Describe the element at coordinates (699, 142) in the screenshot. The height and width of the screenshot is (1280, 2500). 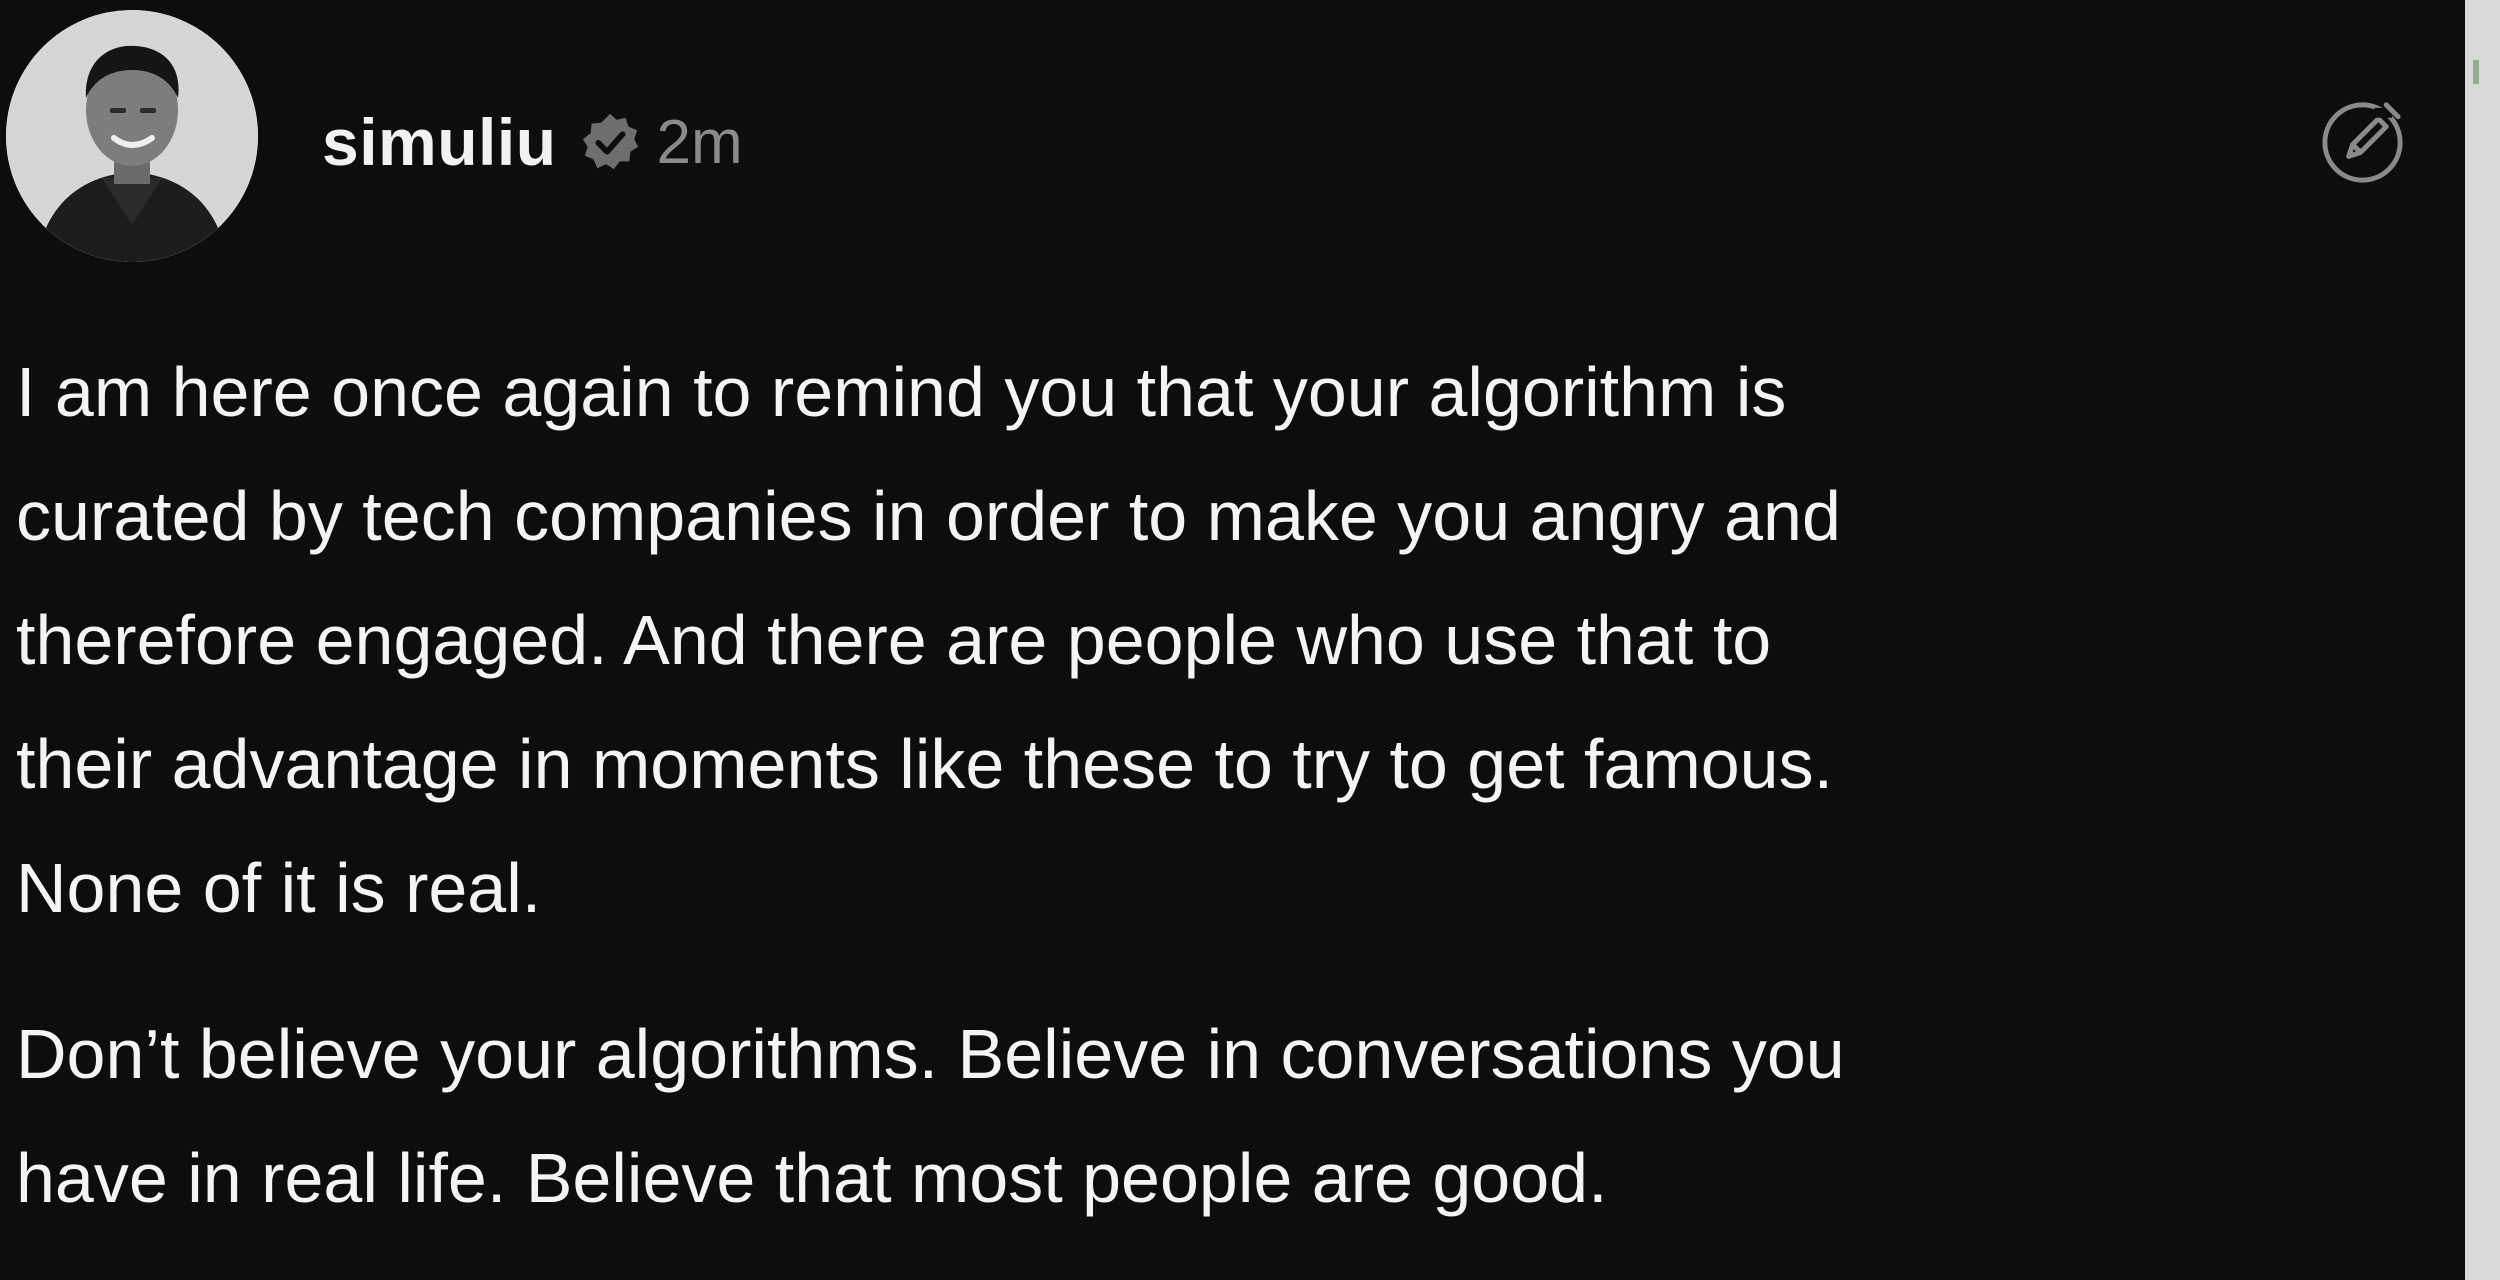
I see `post-timestamp: 2m` at that location.